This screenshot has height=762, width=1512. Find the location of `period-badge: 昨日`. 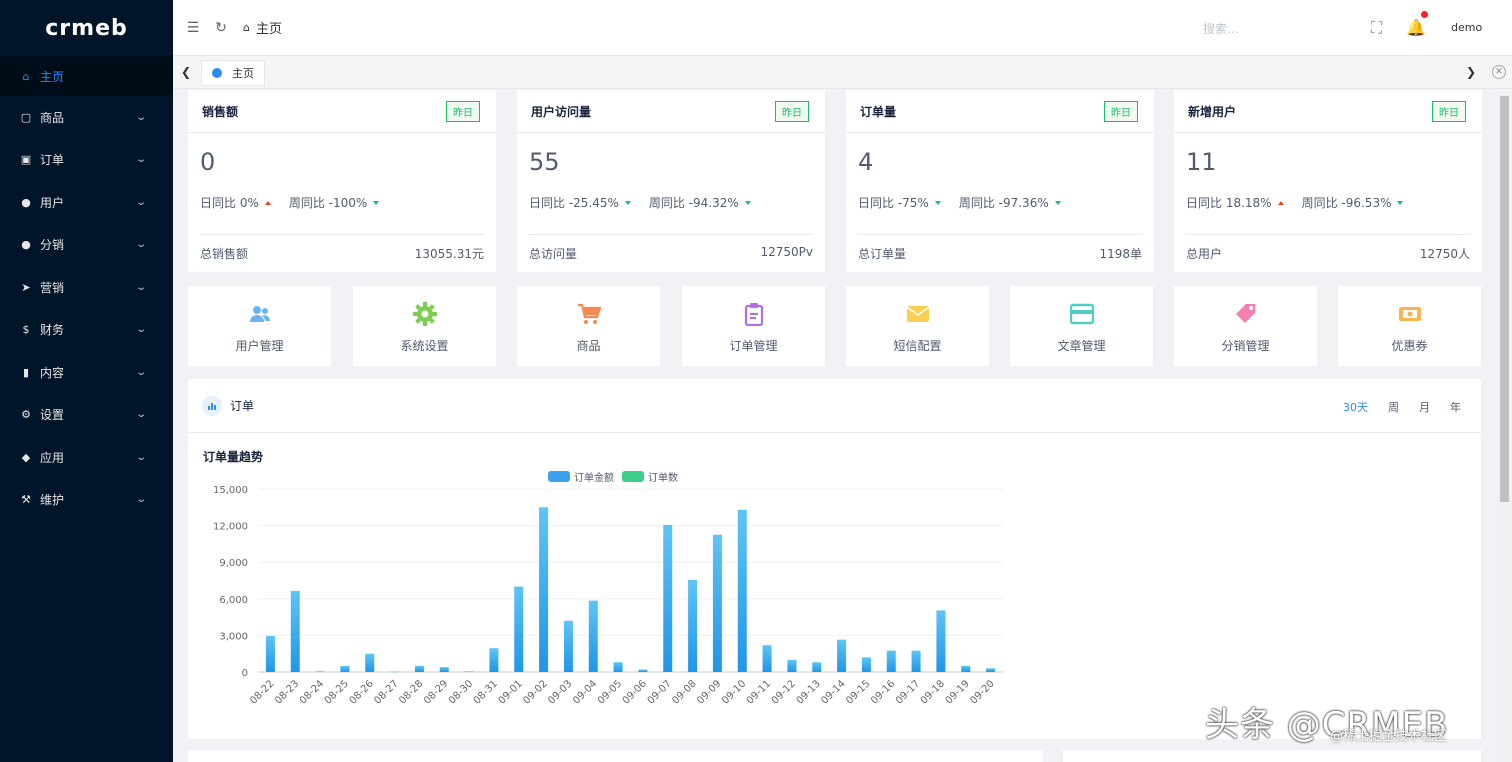

period-badge: 昨日 is located at coordinates (463, 111).